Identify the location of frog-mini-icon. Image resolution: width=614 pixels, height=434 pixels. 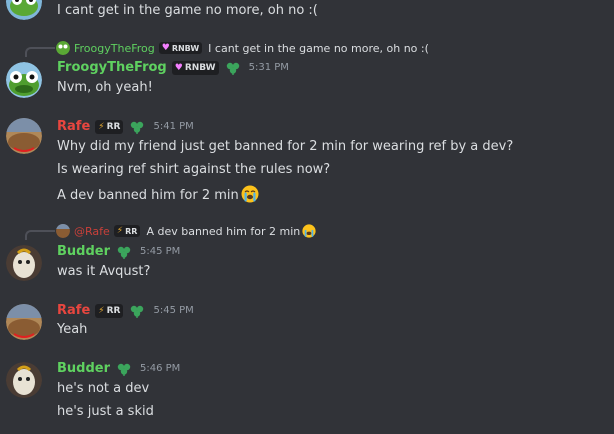
(63, 48).